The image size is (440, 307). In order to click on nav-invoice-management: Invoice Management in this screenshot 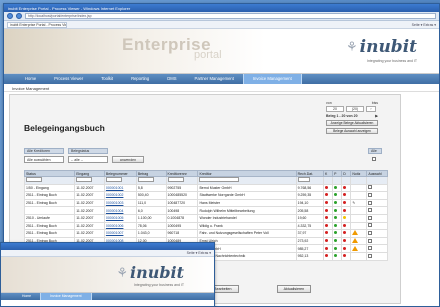, I will do `click(272, 79)`.